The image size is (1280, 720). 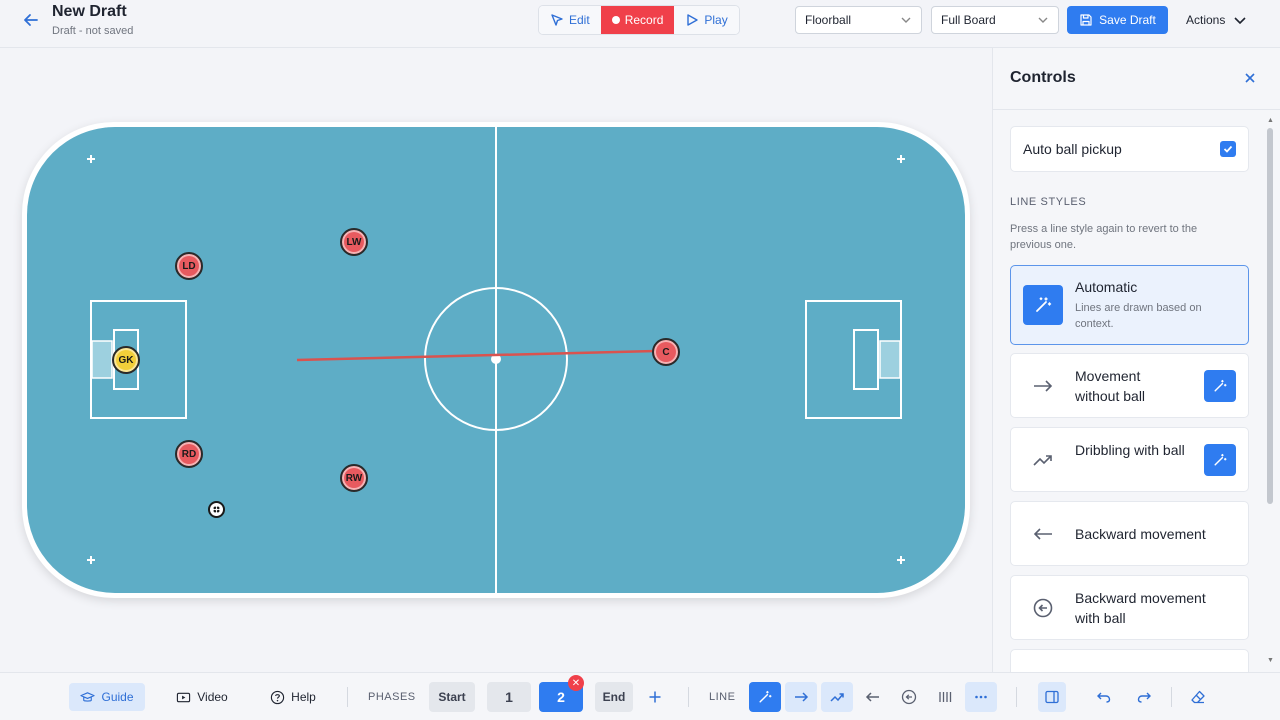 What do you see at coordinates (655, 697) in the screenshot?
I see `add-phase-icon` at bounding box center [655, 697].